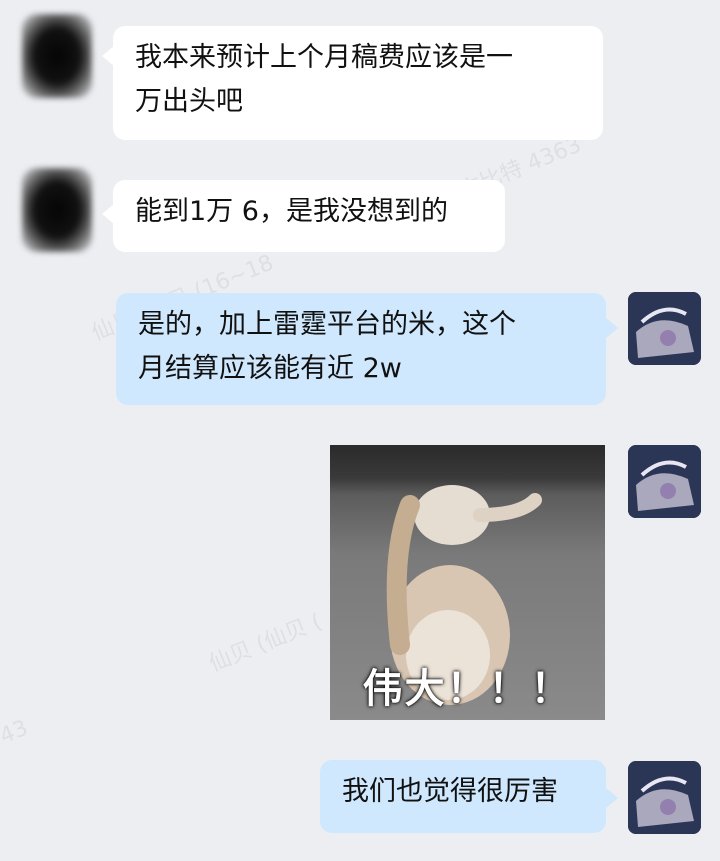 This screenshot has width=720, height=861. Describe the element at coordinates (189, 101) in the screenshot. I see `message-text-line: 万出头吧` at that location.